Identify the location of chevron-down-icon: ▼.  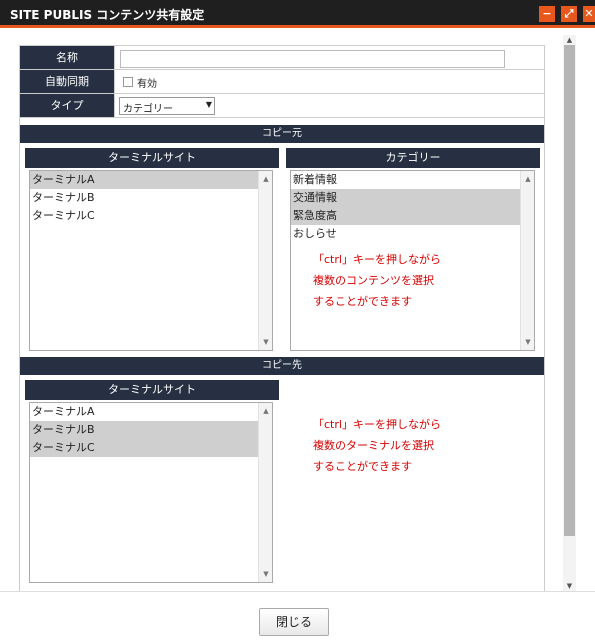
(208, 104).